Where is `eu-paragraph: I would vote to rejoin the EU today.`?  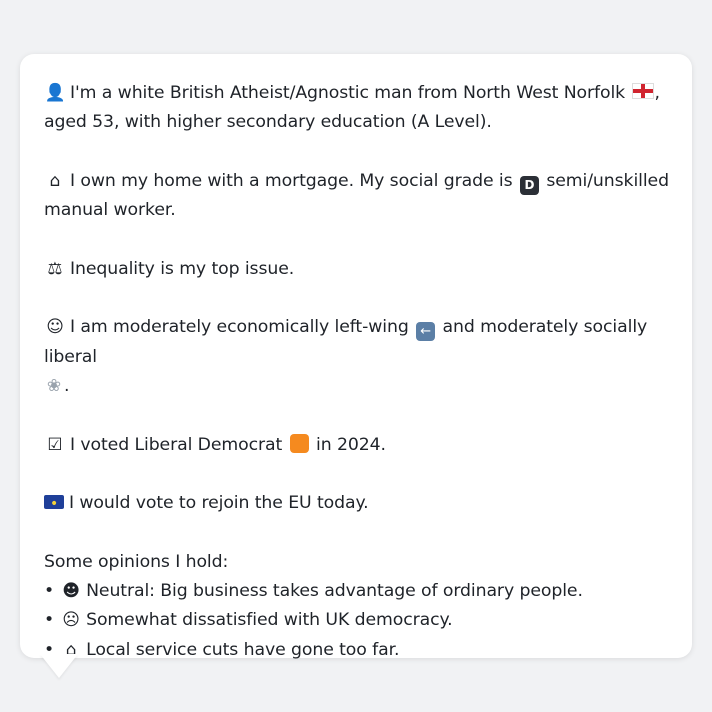 eu-paragraph: I would vote to rejoin the EU today. is located at coordinates (358, 504).